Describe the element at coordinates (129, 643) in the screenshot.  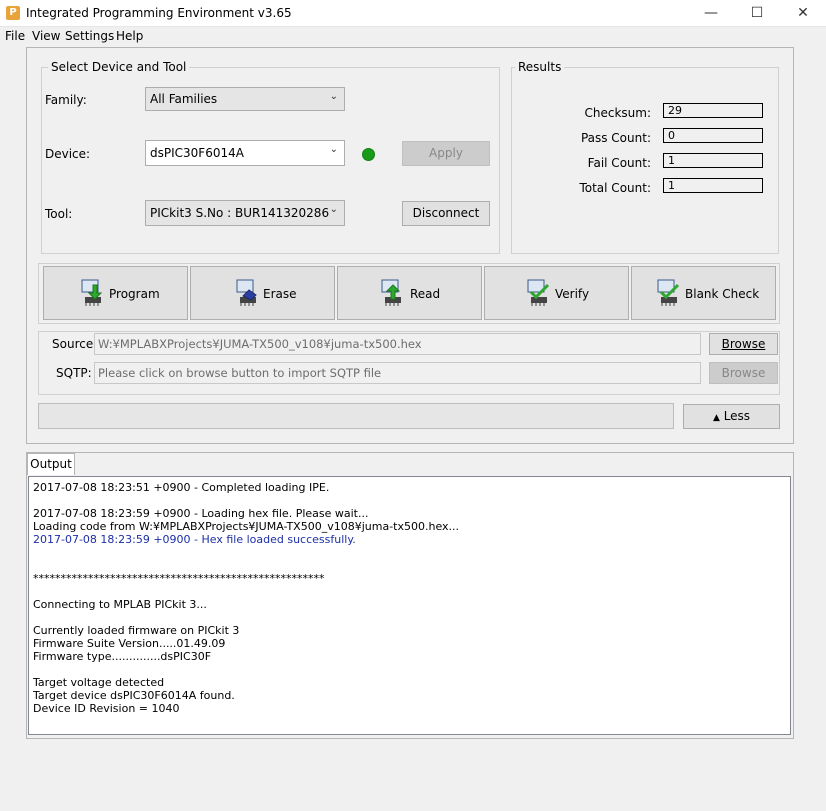
I see `output-line: Firmware Suite Version.....01.49.09` at that location.